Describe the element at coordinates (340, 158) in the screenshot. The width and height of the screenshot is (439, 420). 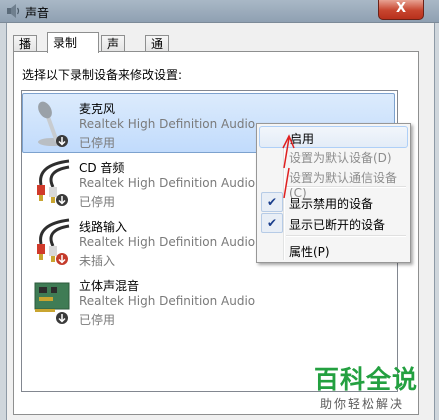
I see `menu-item-label: 设置为默认设备(D)` at that location.